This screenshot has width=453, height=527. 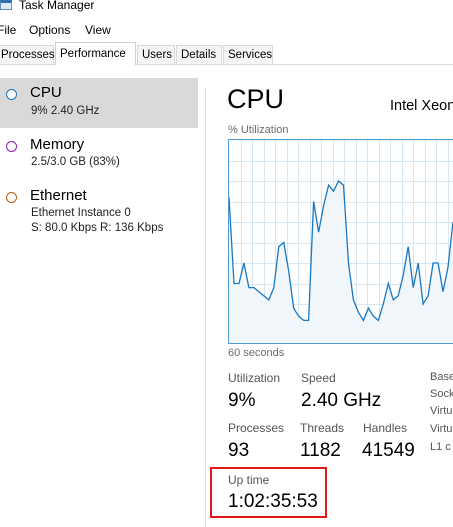 I want to click on tab-processes: Processes, so click(x=27, y=54).